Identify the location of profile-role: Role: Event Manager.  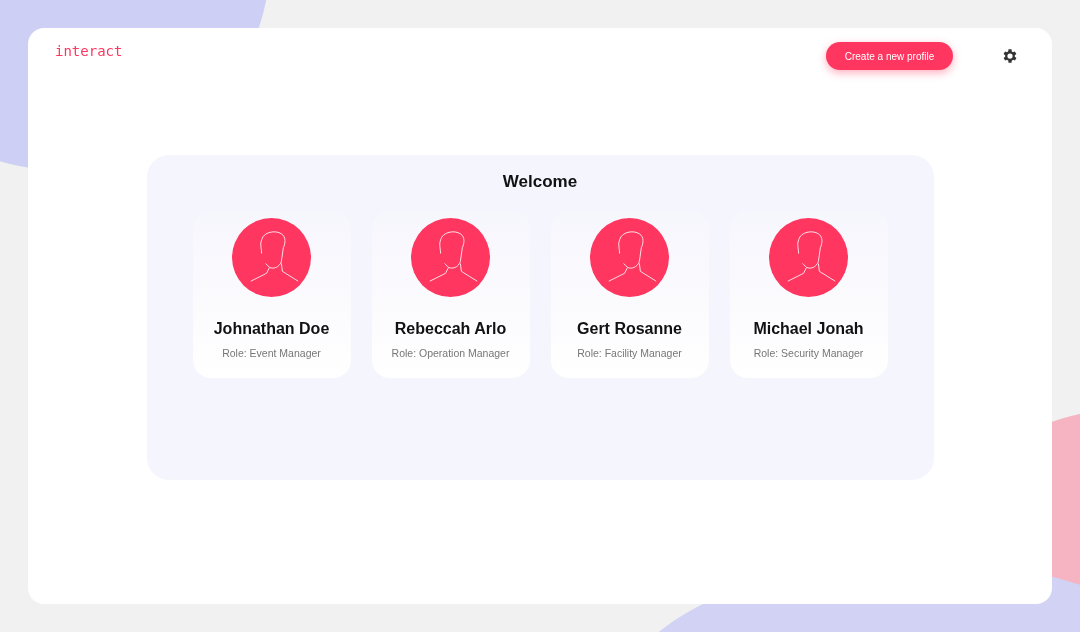
(271, 353).